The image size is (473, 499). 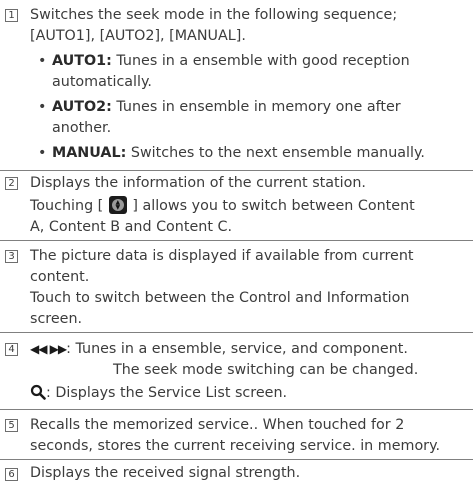 I want to click on seek-mode-term: AUTO2:, so click(x=82, y=107).